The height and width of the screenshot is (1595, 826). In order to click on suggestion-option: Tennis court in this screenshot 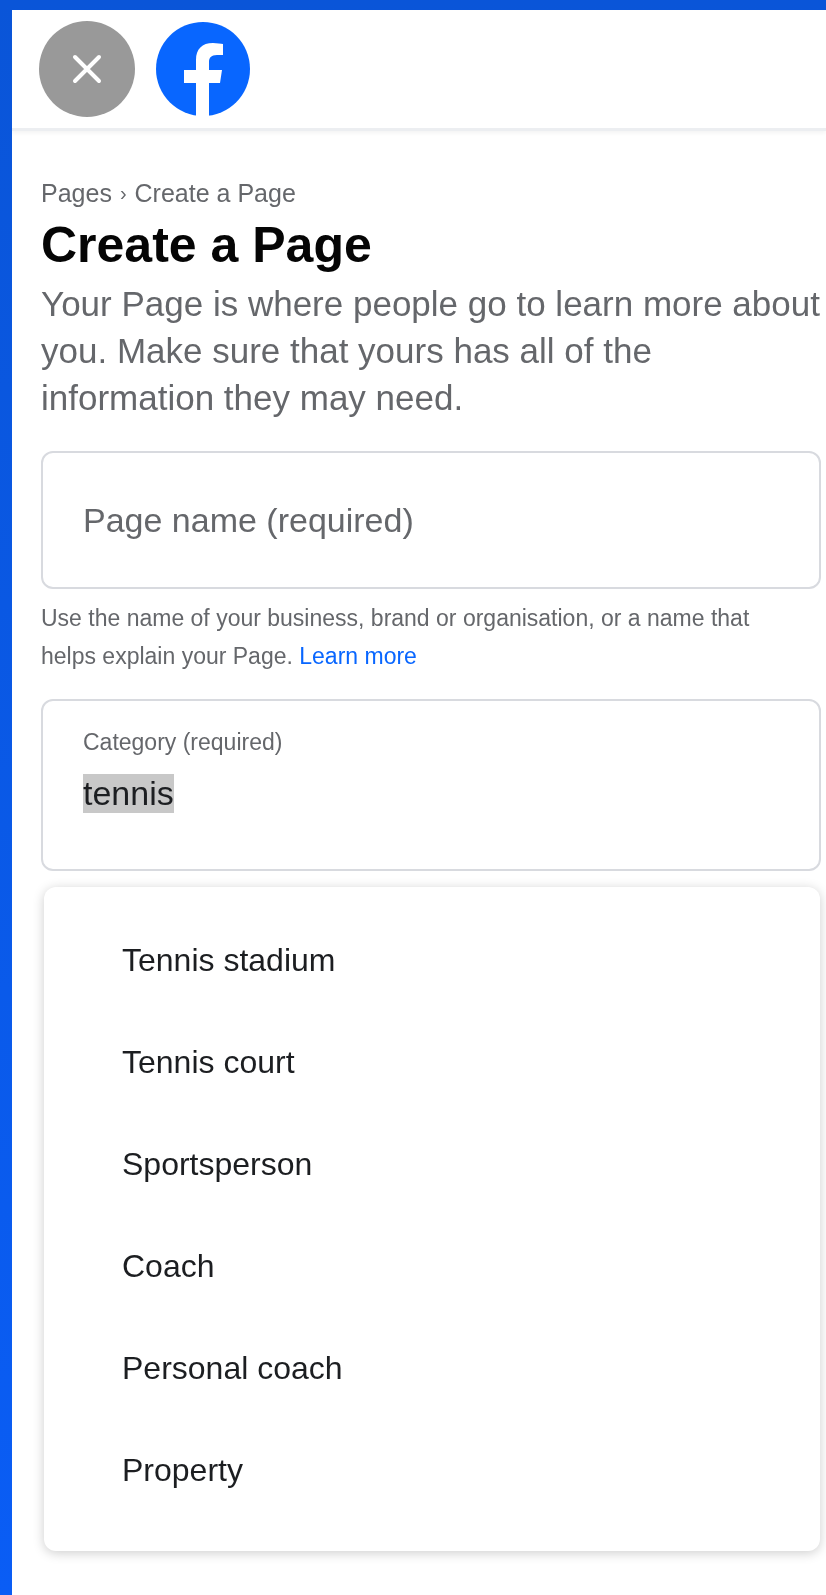, I will do `click(432, 1062)`.